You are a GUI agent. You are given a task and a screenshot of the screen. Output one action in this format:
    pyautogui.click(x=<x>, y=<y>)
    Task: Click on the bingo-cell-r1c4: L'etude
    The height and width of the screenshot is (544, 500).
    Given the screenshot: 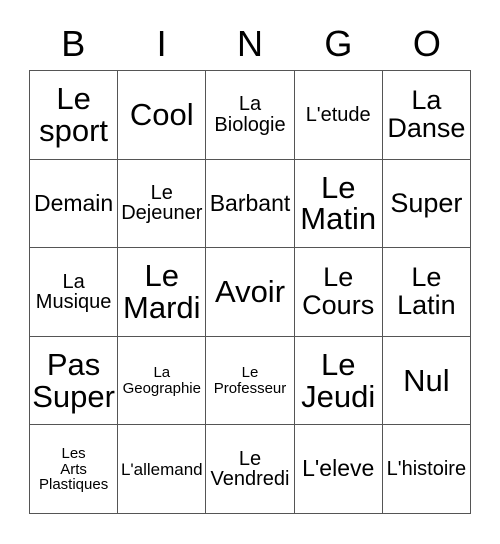 What is the action you would take?
    pyautogui.click(x=338, y=115)
    